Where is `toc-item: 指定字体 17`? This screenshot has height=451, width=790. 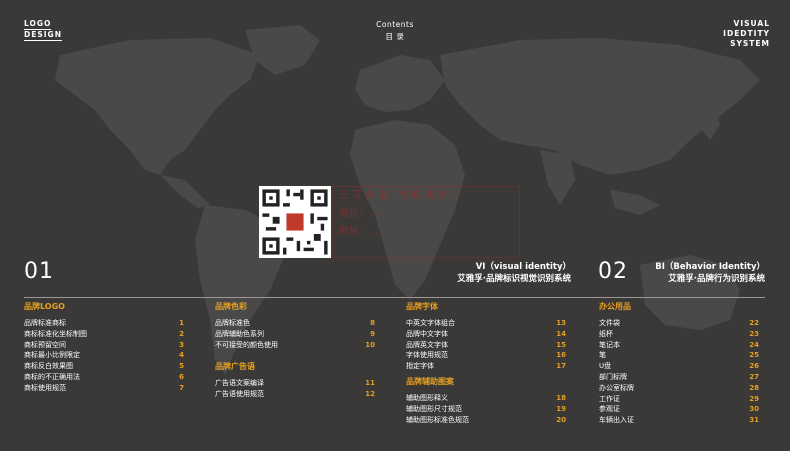 toc-item: 指定字体 17 is located at coordinates (486, 366).